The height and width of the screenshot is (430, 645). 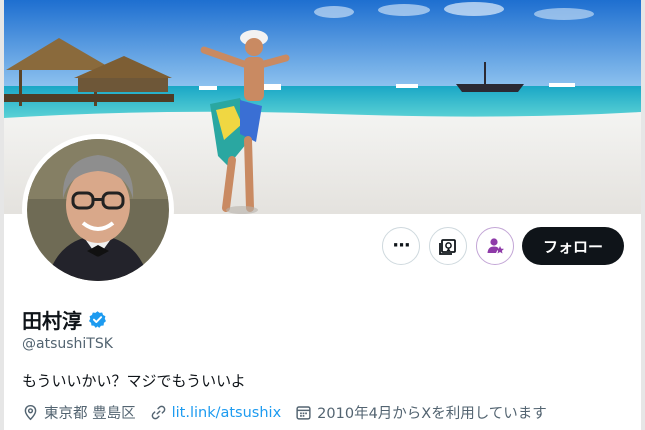 I want to click on link-item: lit.link/atsushix, so click(x=216, y=412).